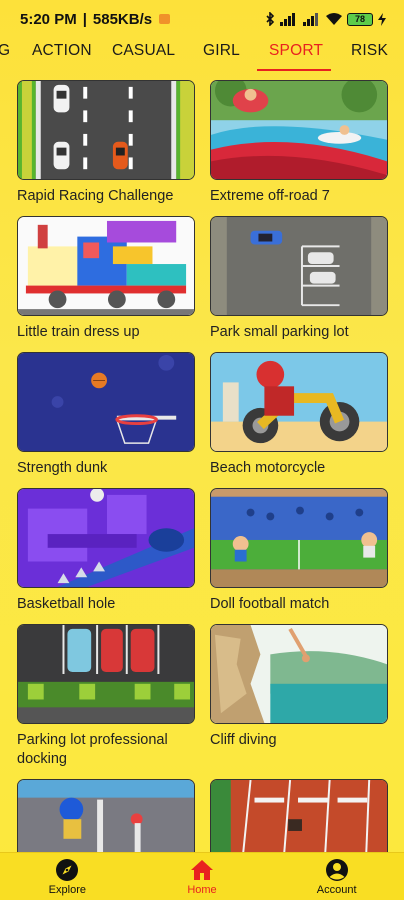 This screenshot has height=900, width=404. I want to click on nav-home: Home, so click(202, 877).